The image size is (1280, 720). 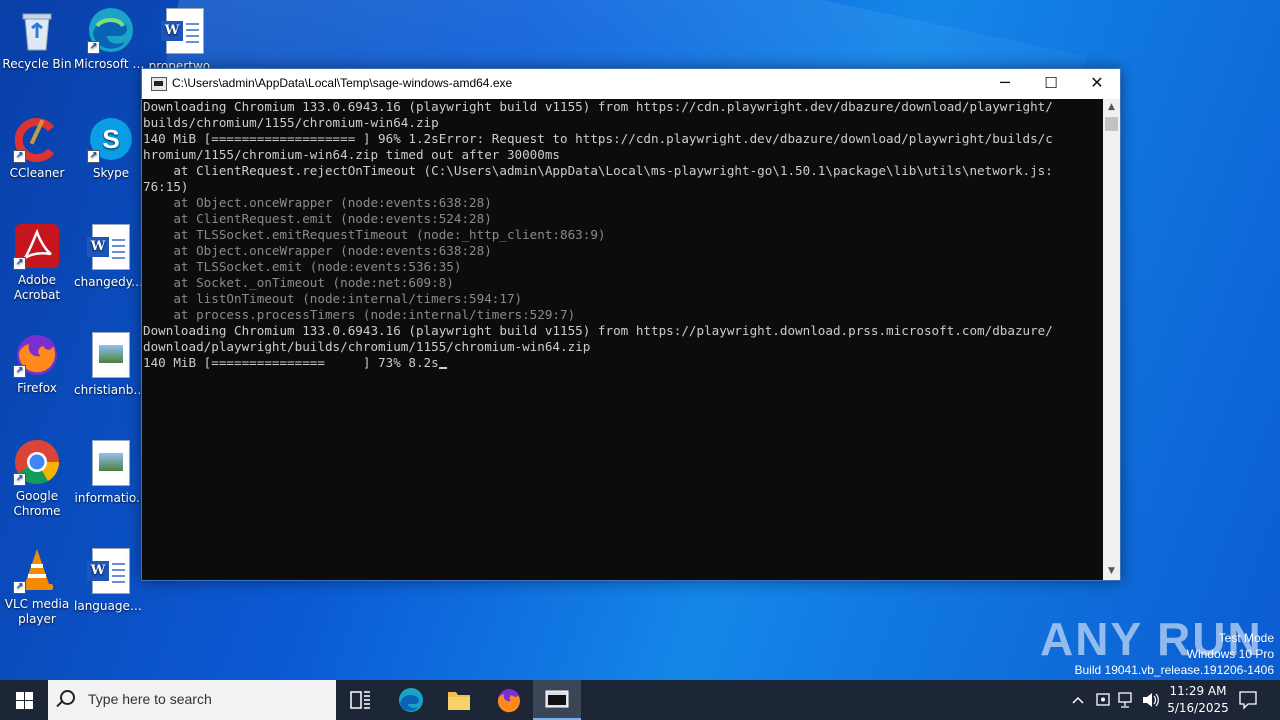 I want to click on chevron-up-icon, so click(x=1078, y=700).